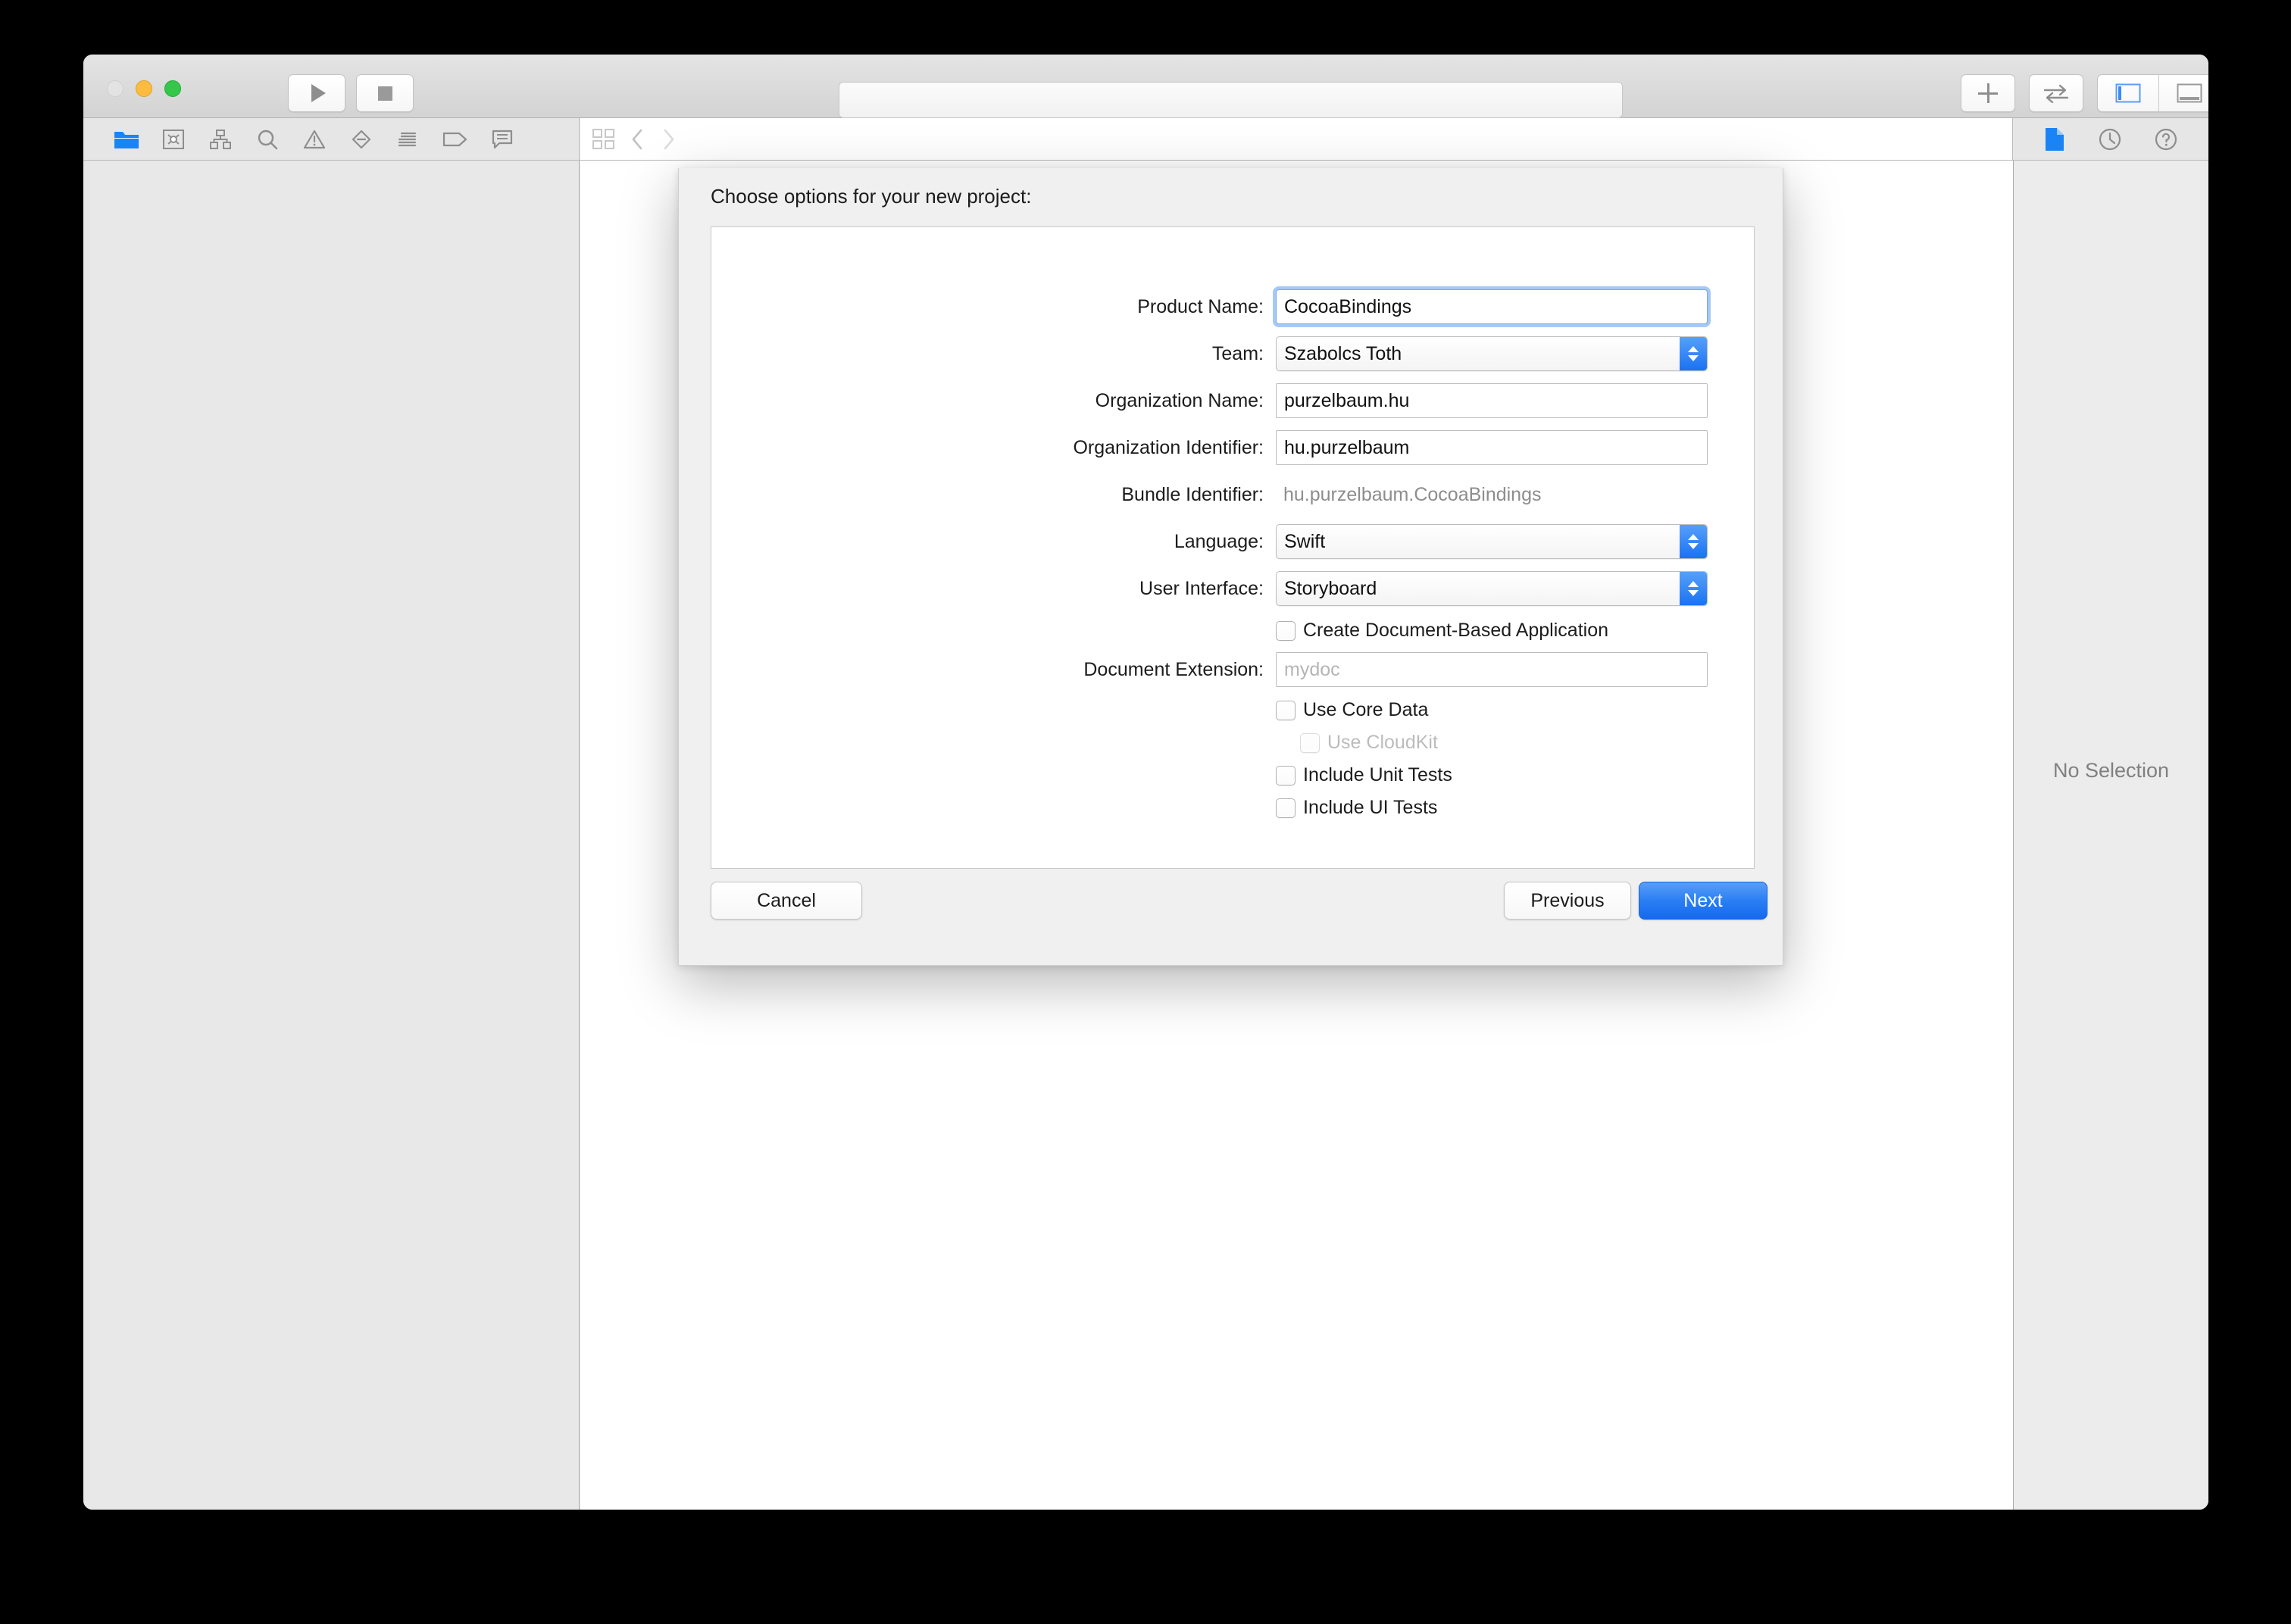 The image size is (2291, 1624). I want to click on sidebar-item-issue-navigator, so click(315, 139).